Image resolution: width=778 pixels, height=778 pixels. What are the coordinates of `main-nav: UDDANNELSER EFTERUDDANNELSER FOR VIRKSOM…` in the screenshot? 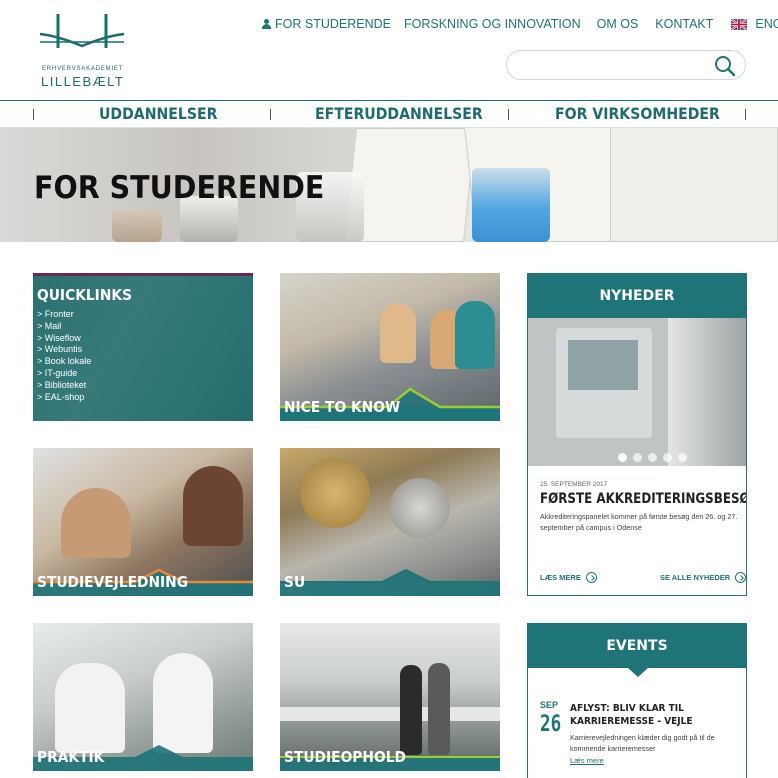 It's located at (389, 114).